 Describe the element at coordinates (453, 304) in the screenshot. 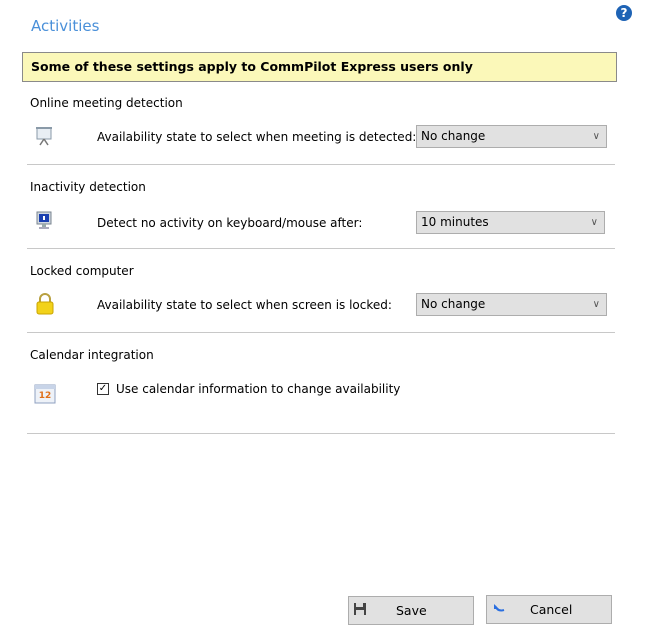

I see `locked-state-value: No change` at that location.